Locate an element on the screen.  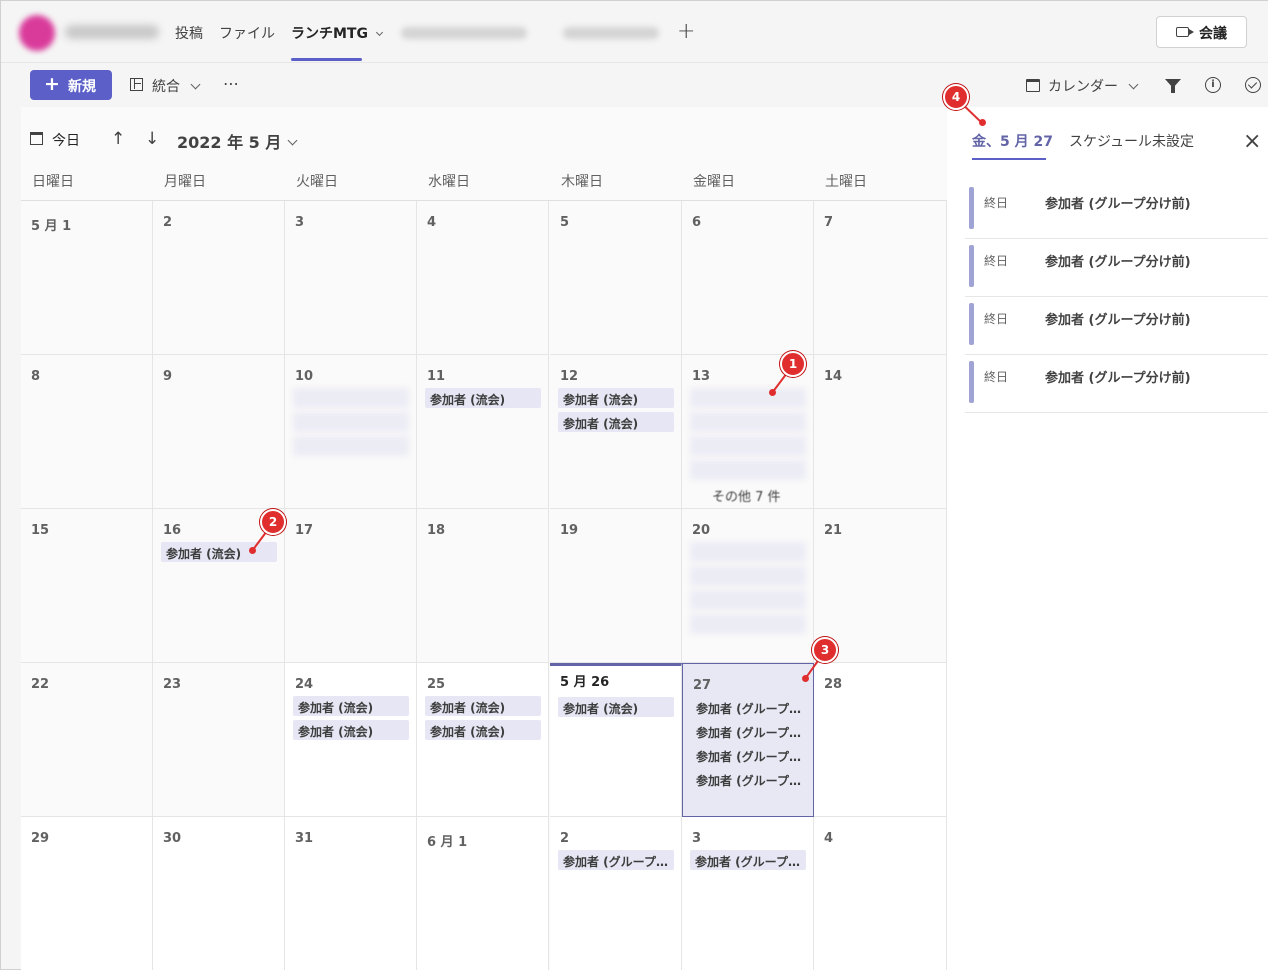
day-cell: 3 is located at coordinates (351, 278).